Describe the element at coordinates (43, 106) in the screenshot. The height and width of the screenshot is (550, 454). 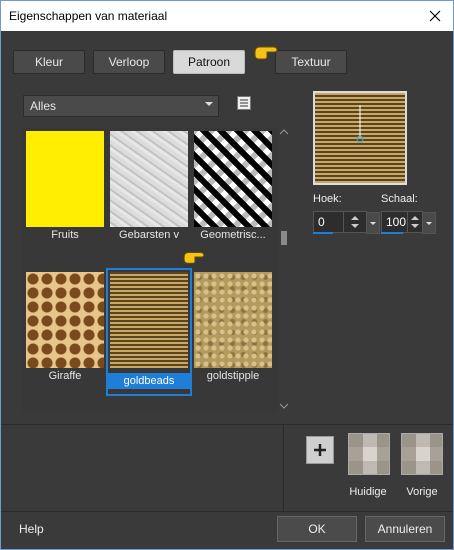
I see `category-value: Alles` at that location.